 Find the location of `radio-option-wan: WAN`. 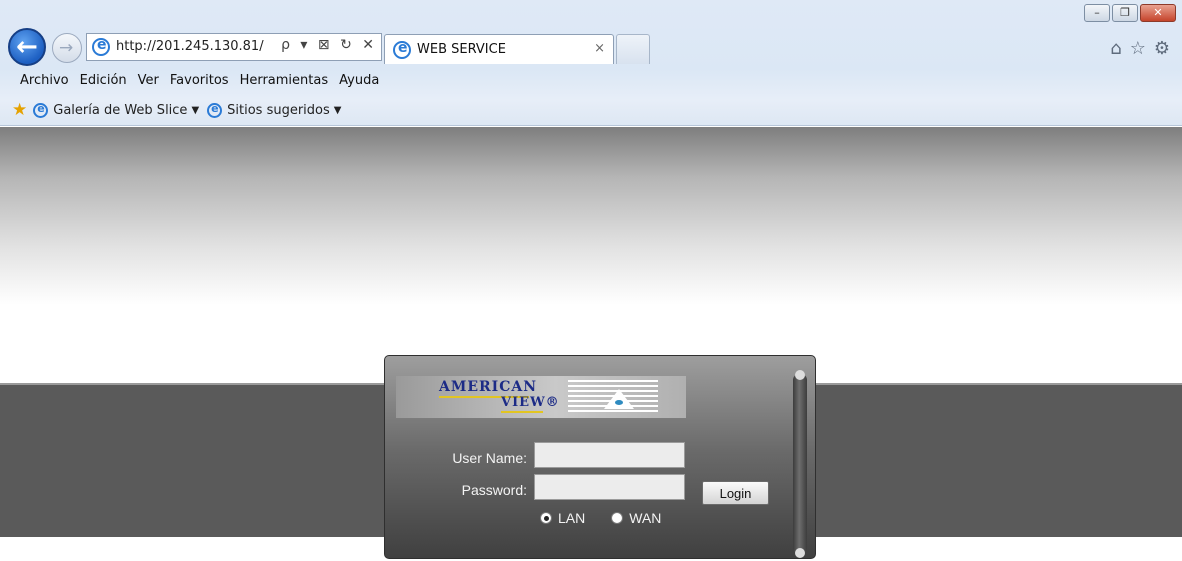

radio-option-wan: WAN is located at coordinates (636, 518).